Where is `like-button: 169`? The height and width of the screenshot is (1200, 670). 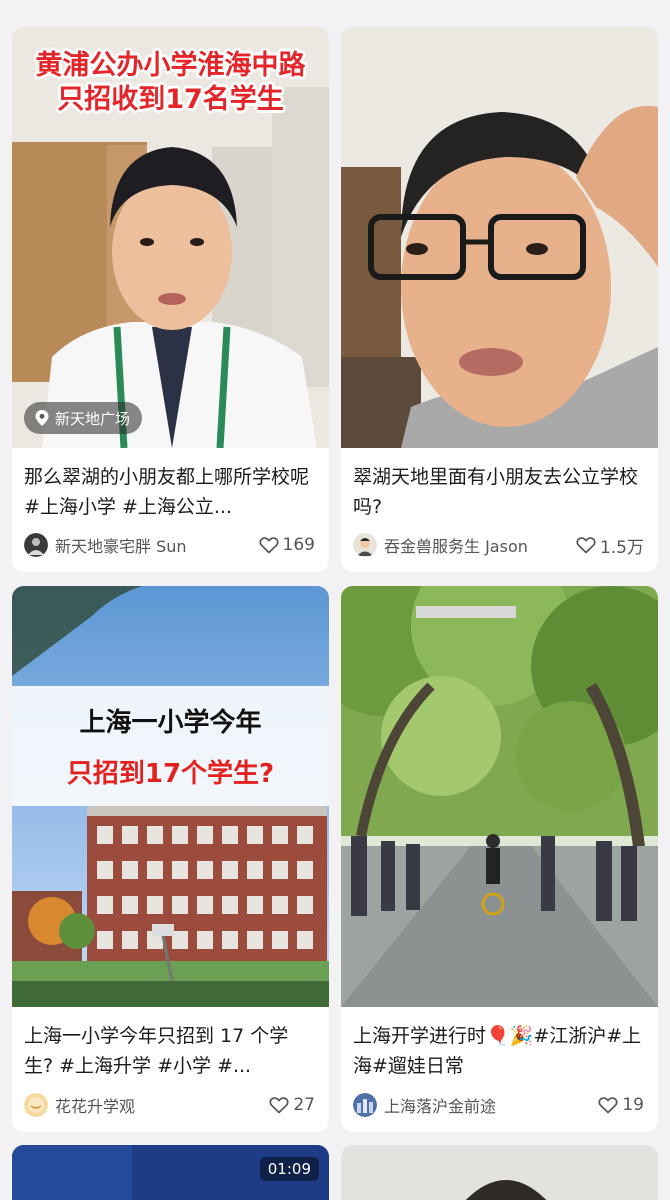
like-button: 169 is located at coordinates (287, 545).